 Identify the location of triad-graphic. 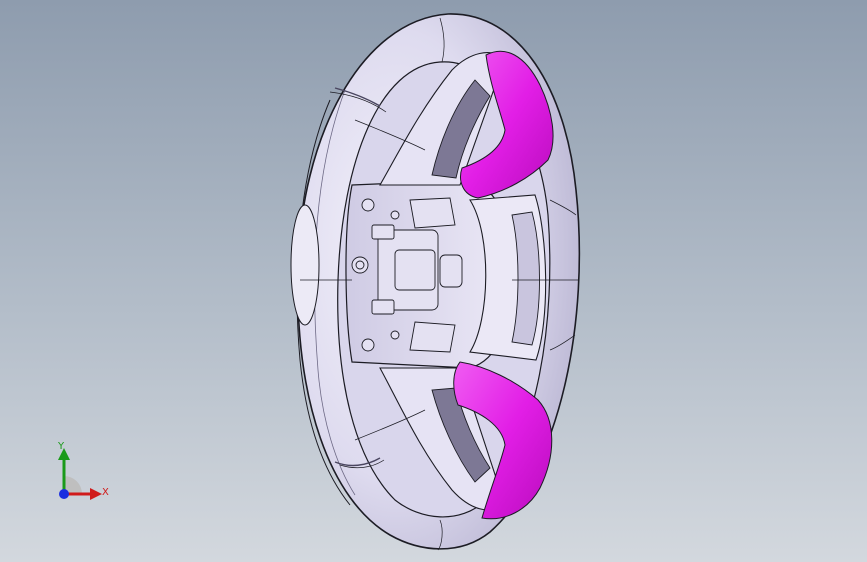
(80, 474).